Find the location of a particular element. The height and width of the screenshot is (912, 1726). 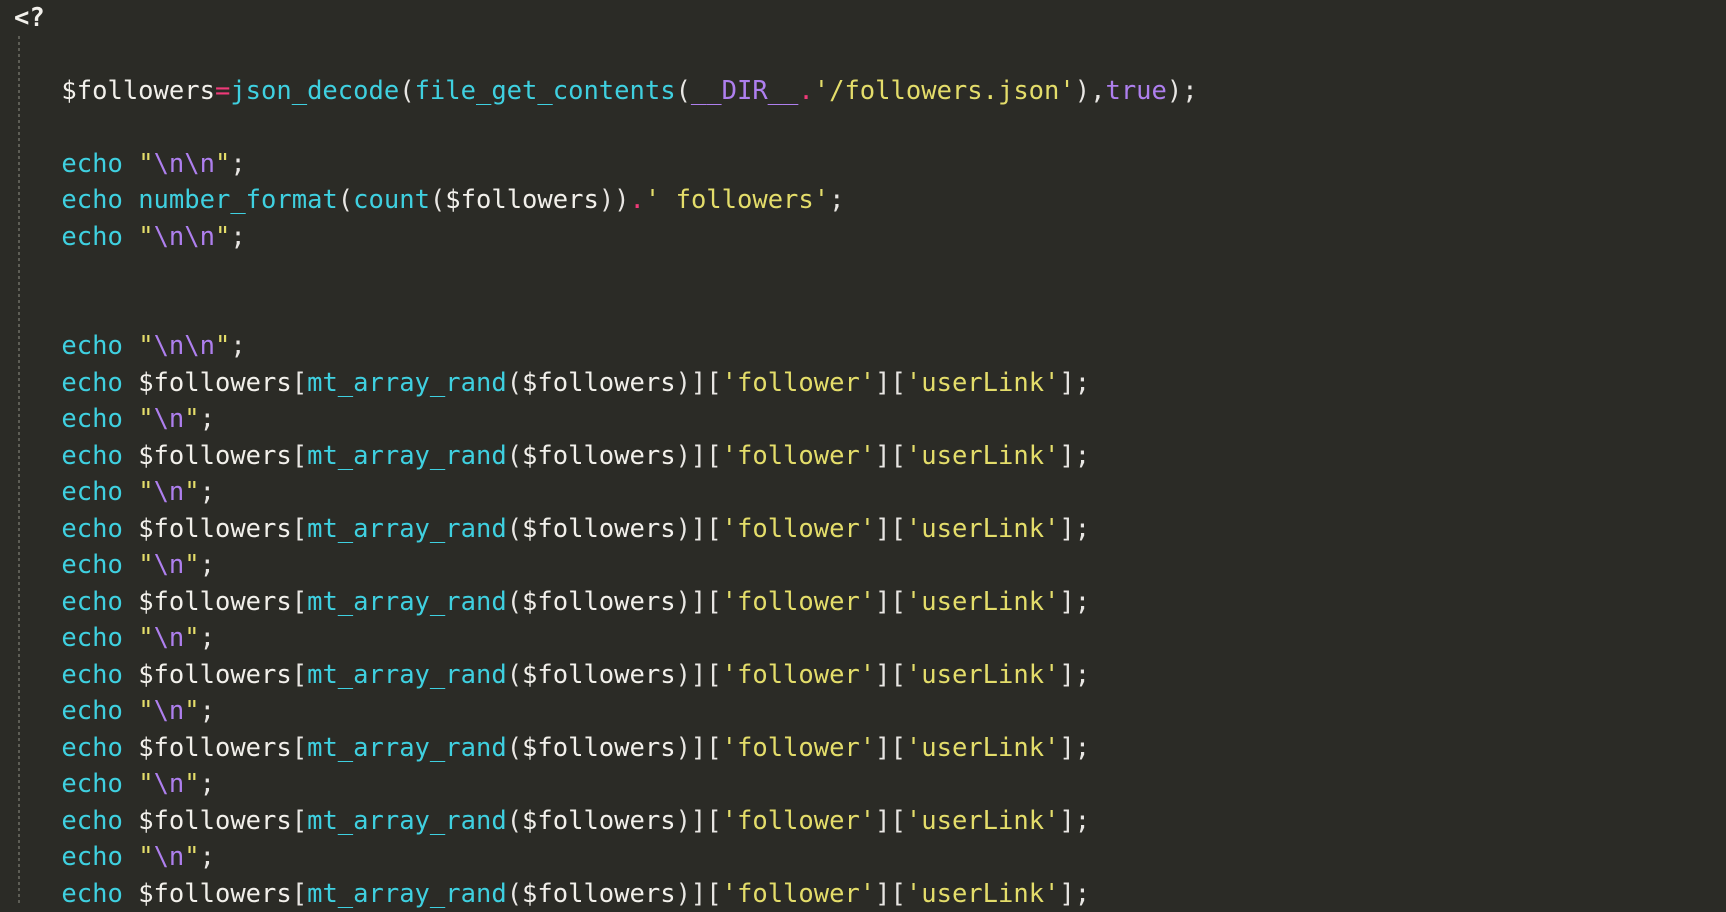

code-token-const: __DIR__ is located at coordinates (744, 91).